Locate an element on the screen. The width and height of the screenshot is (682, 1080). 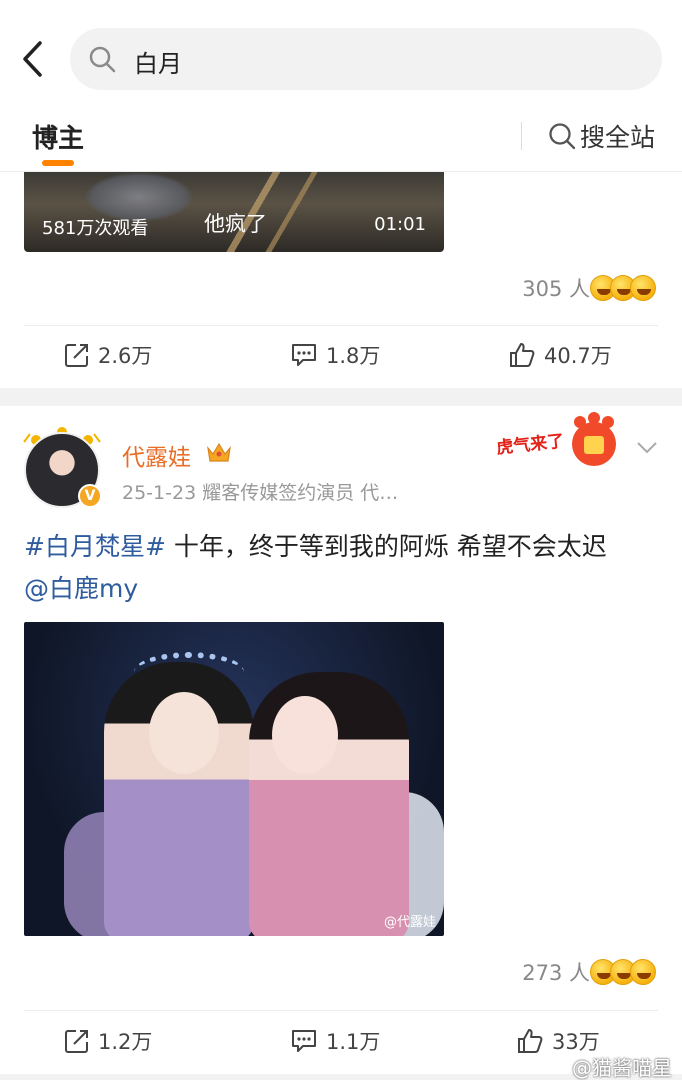
action-bar: 2.6万 1.8万 40.7万 is located at coordinates (341, 355).